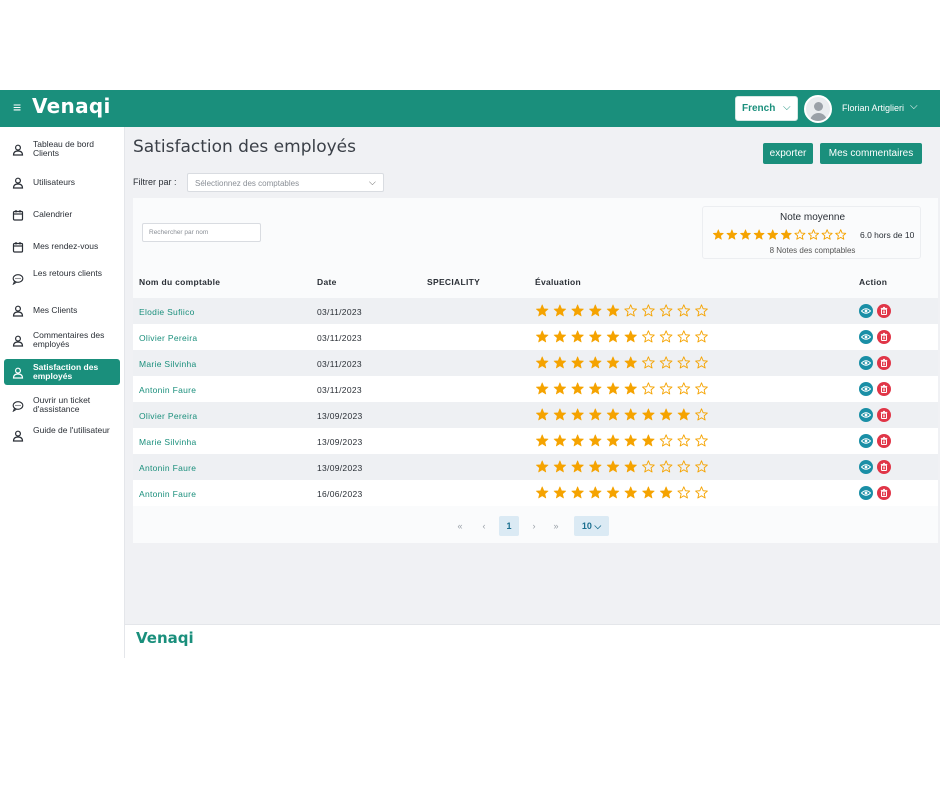 Image resolution: width=940 pixels, height=788 pixels. What do you see at coordinates (460, 526) in the screenshot?
I see `first-page-button: «` at bounding box center [460, 526].